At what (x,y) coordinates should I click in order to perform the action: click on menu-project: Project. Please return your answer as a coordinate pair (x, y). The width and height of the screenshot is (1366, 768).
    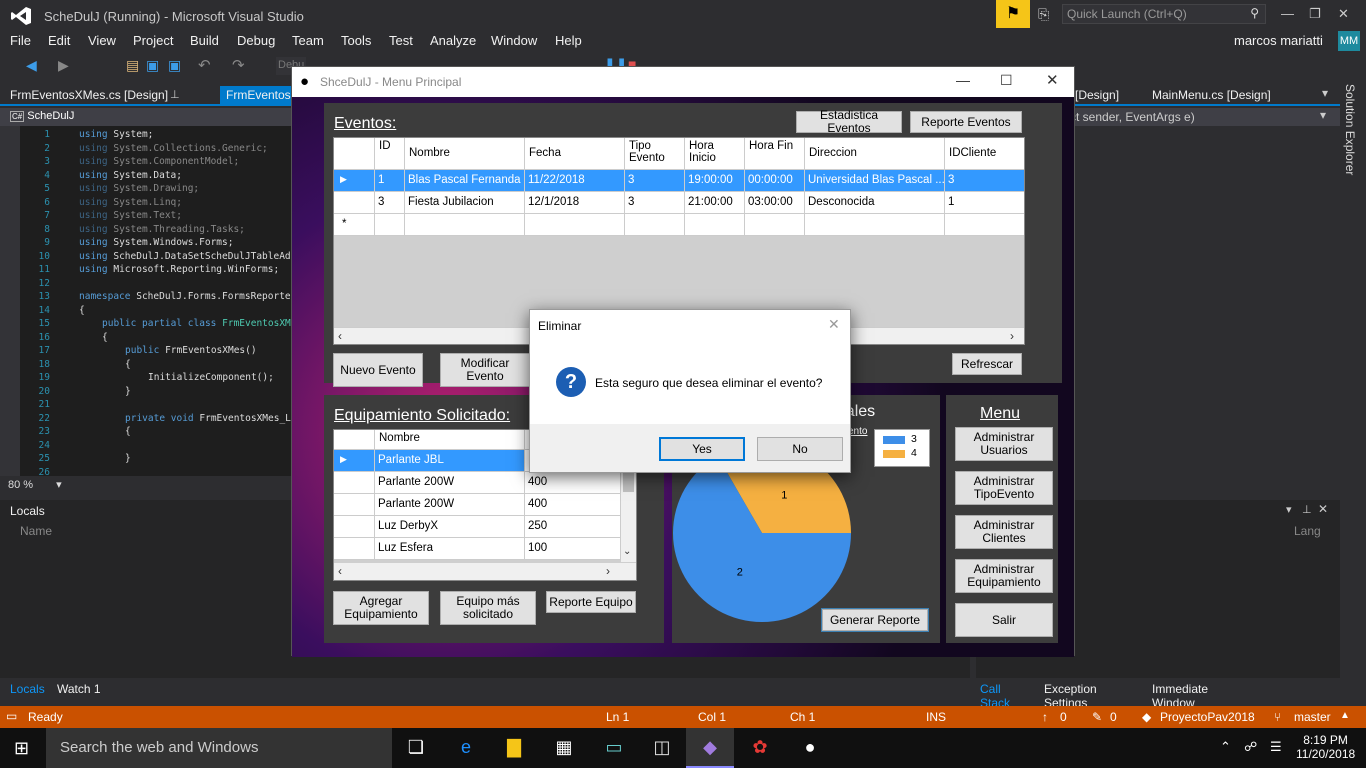
    Looking at the image, I should click on (153, 40).